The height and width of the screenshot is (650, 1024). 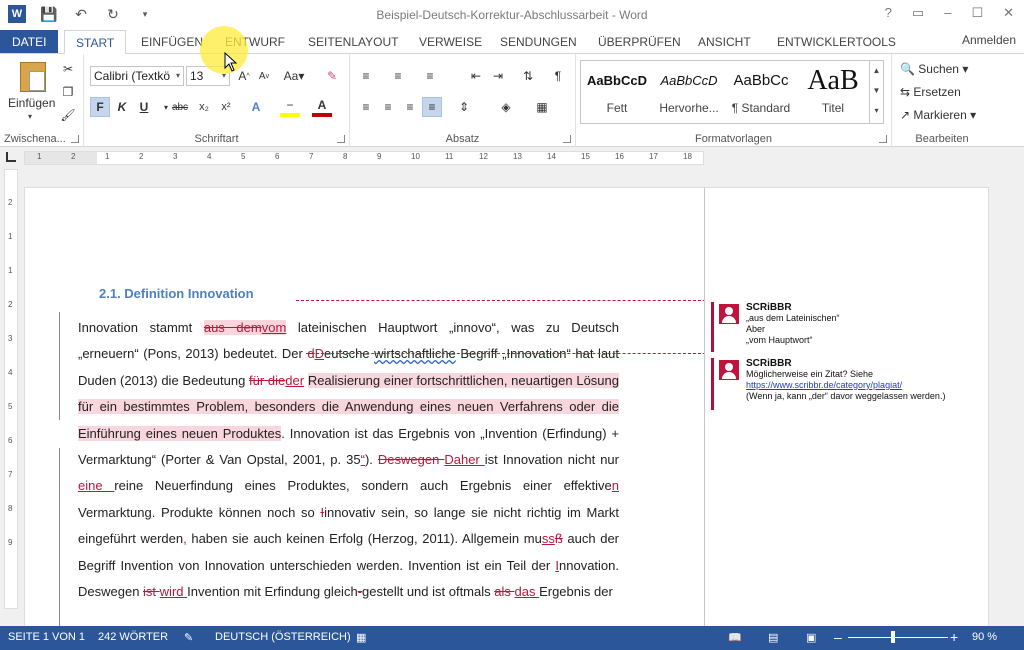 What do you see at coordinates (33, 77) in the screenshot?
I see `paste-icon` at bounding box center [33, 77].